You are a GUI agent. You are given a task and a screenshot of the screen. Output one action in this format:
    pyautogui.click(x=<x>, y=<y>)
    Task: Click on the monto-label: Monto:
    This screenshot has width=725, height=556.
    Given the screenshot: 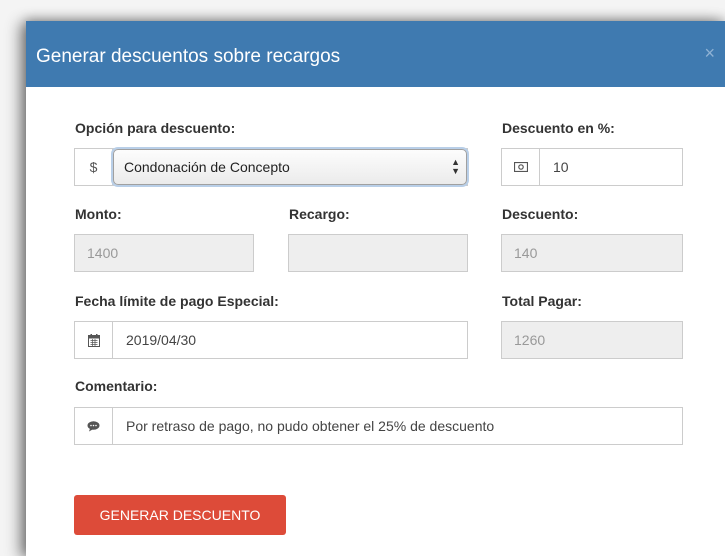 What is the action you would take?
    pyautogui.click(x=98, y=214)
    